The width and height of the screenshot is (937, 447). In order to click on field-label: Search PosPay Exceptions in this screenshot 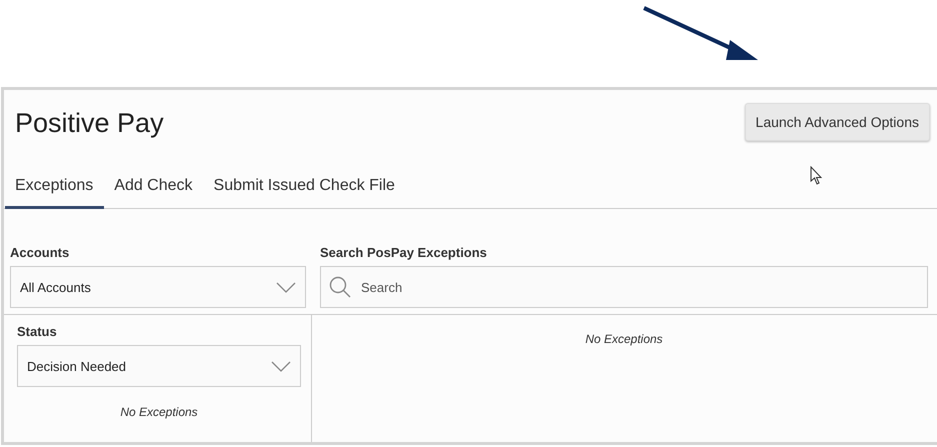, I will do `click(404, 252)`.